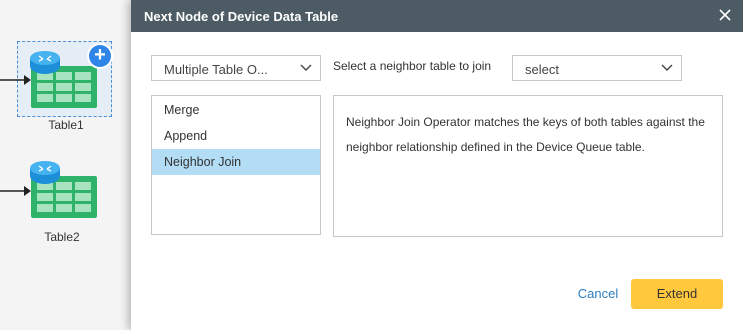 This screenshot has width=743, height=330. I want to click on neighbor-table-select: select, so click(597, 68).